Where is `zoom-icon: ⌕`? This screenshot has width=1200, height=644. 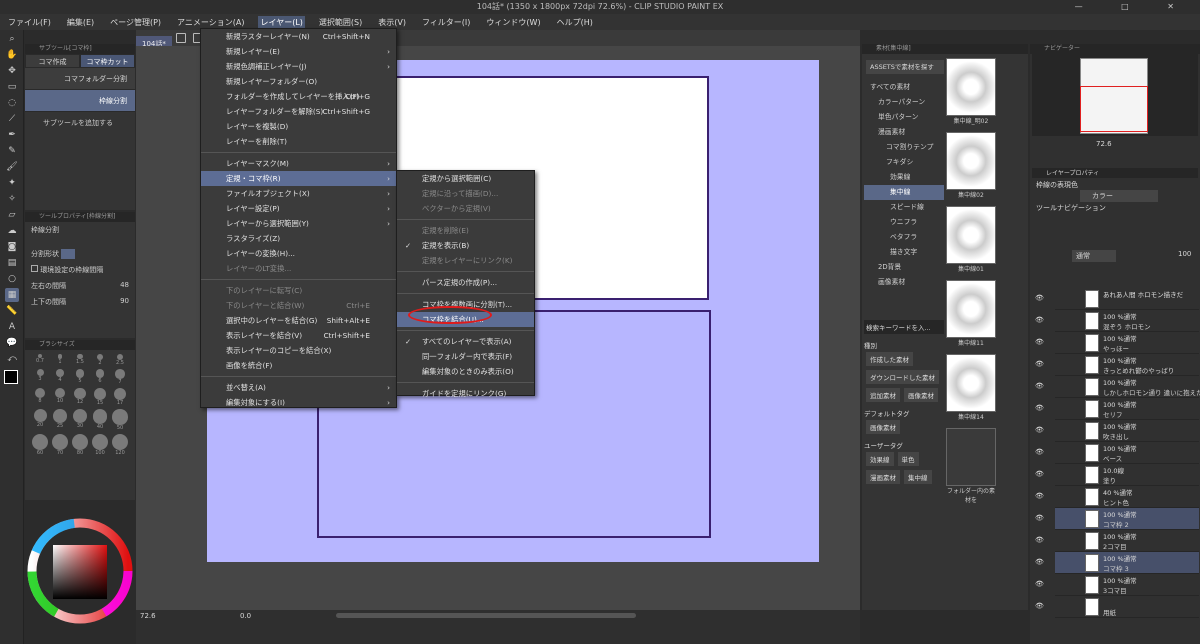
zoom-icon: ⌕ is located at coordinates (12, 39).